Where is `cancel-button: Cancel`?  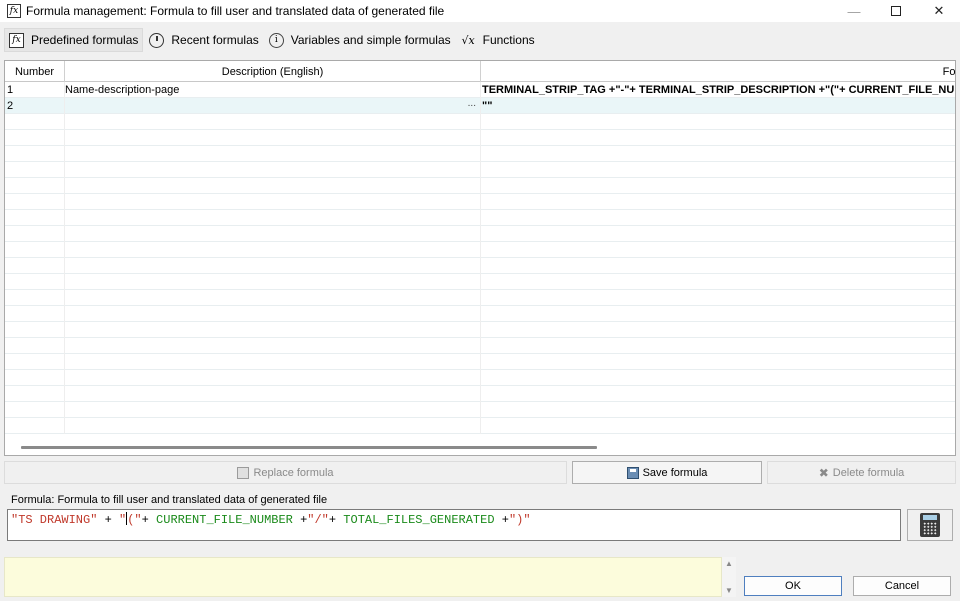 cancel-button: Cancel is located at coordinates (902, 586).